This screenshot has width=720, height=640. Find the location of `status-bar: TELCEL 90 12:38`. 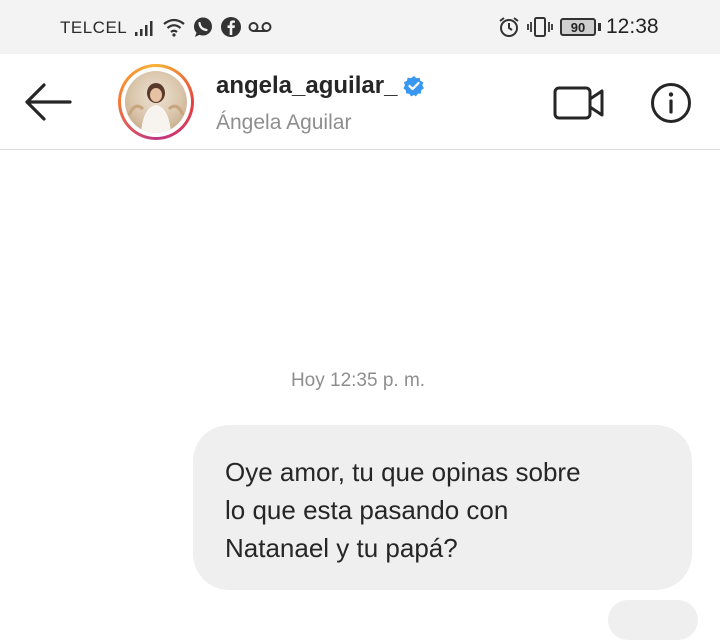

status-bar: TELCEL 90 12:38 is located at coordinates (360, 27).